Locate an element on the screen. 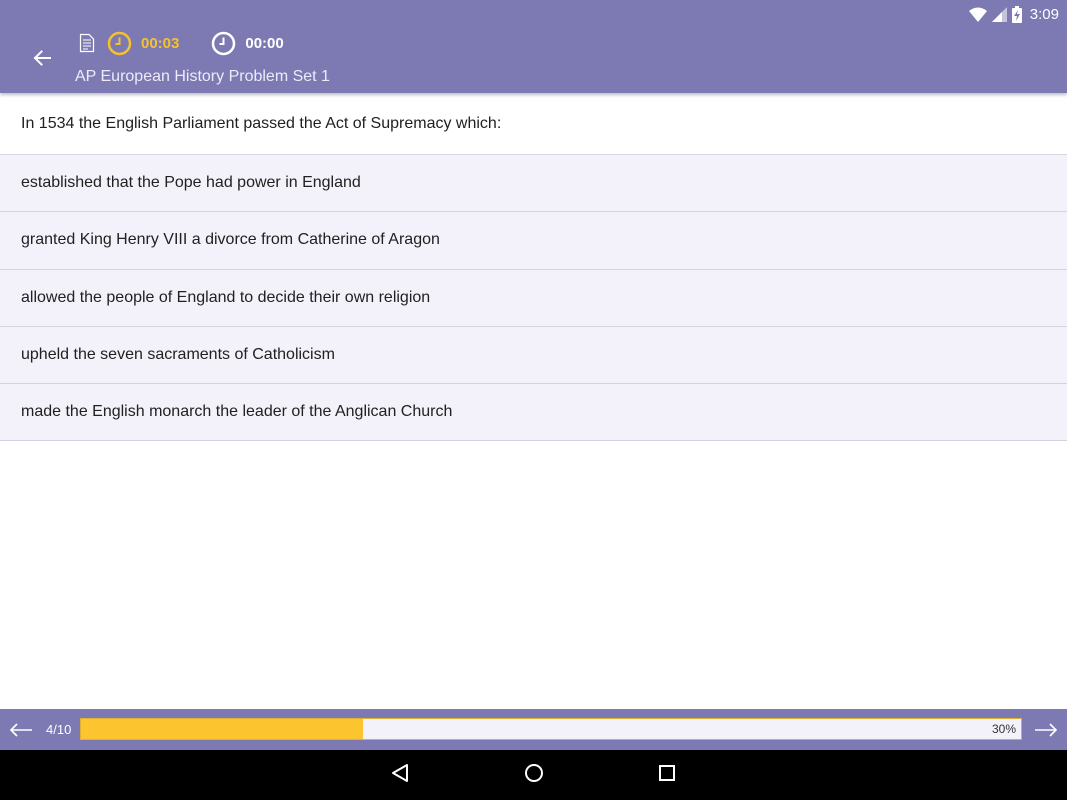 The height and width of the screenshot is (800, 1067). progress-bar: 4/10 30% is located at coordinates (533, 729).